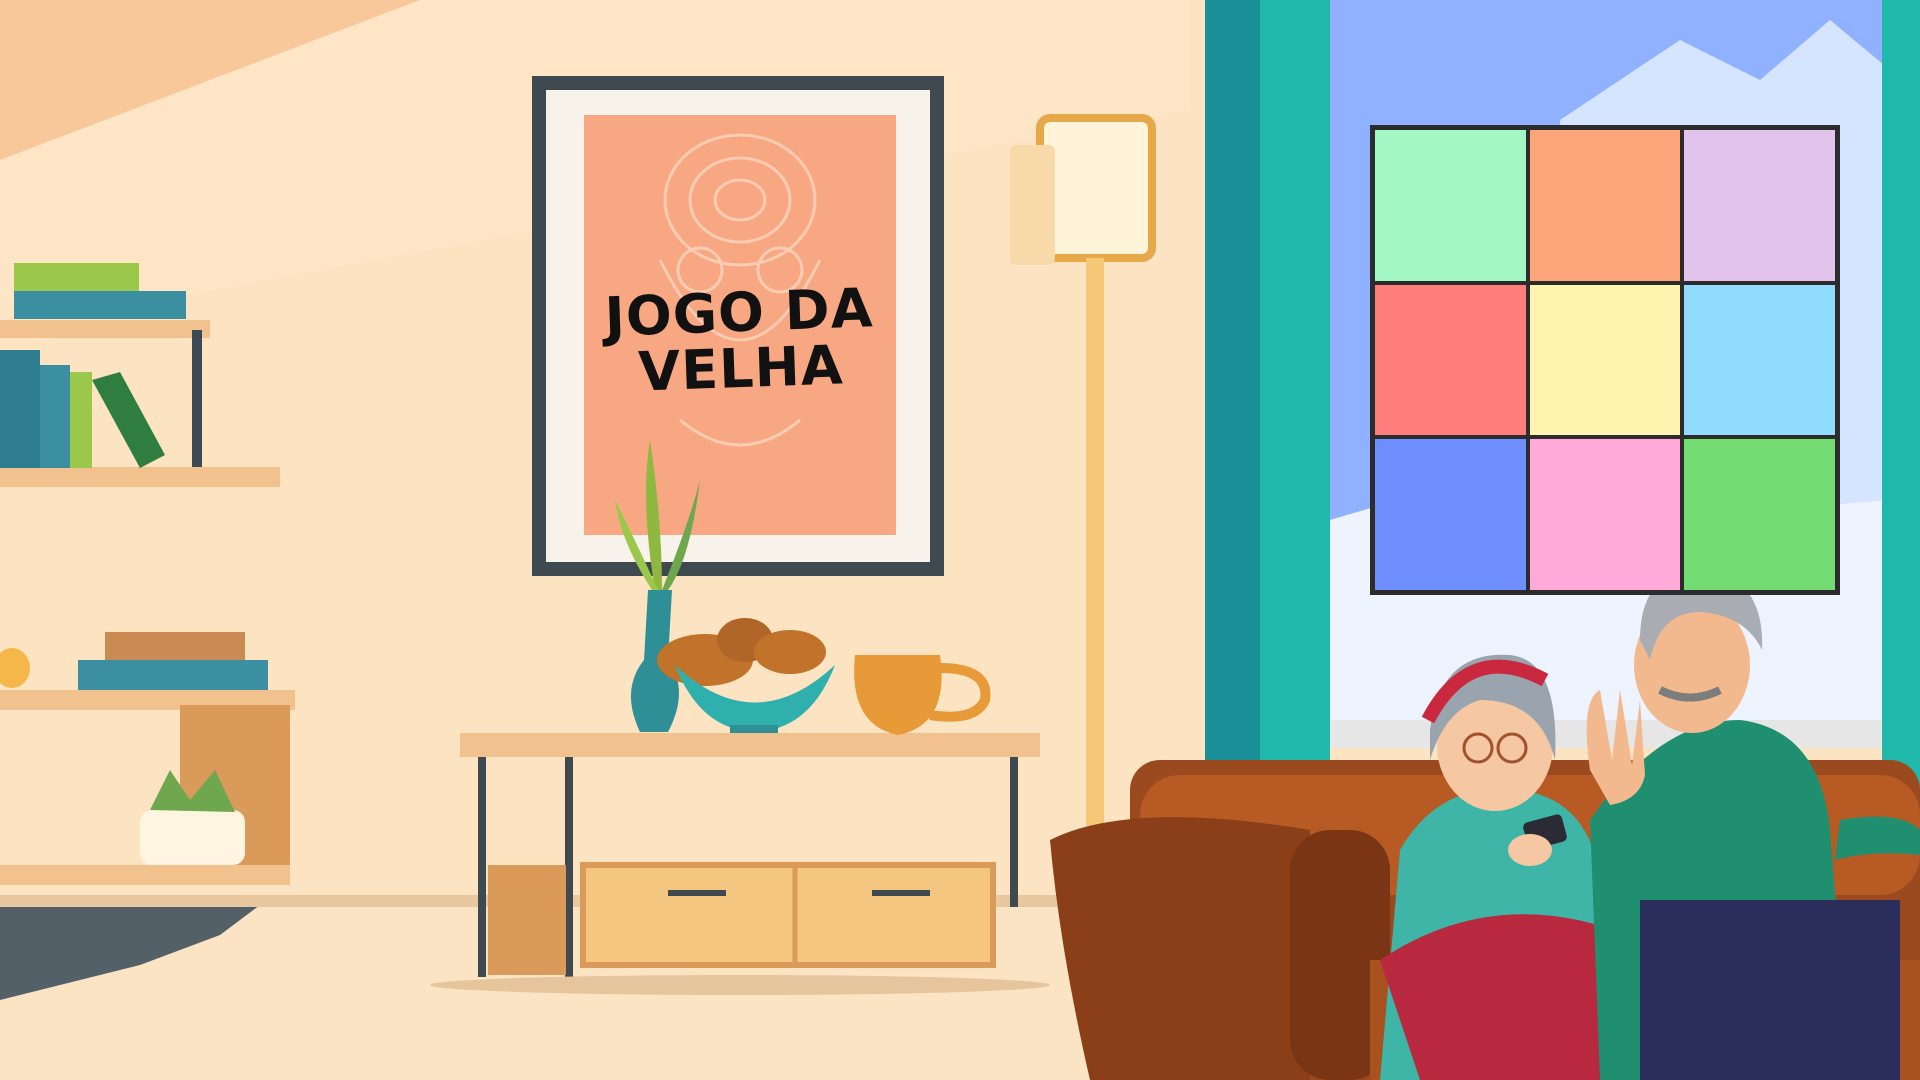  What do you see at coordinates (739, 340) in the screenshot?
I see `poster-title: JOGO DA VELHA` at bounding box center [739, 340].